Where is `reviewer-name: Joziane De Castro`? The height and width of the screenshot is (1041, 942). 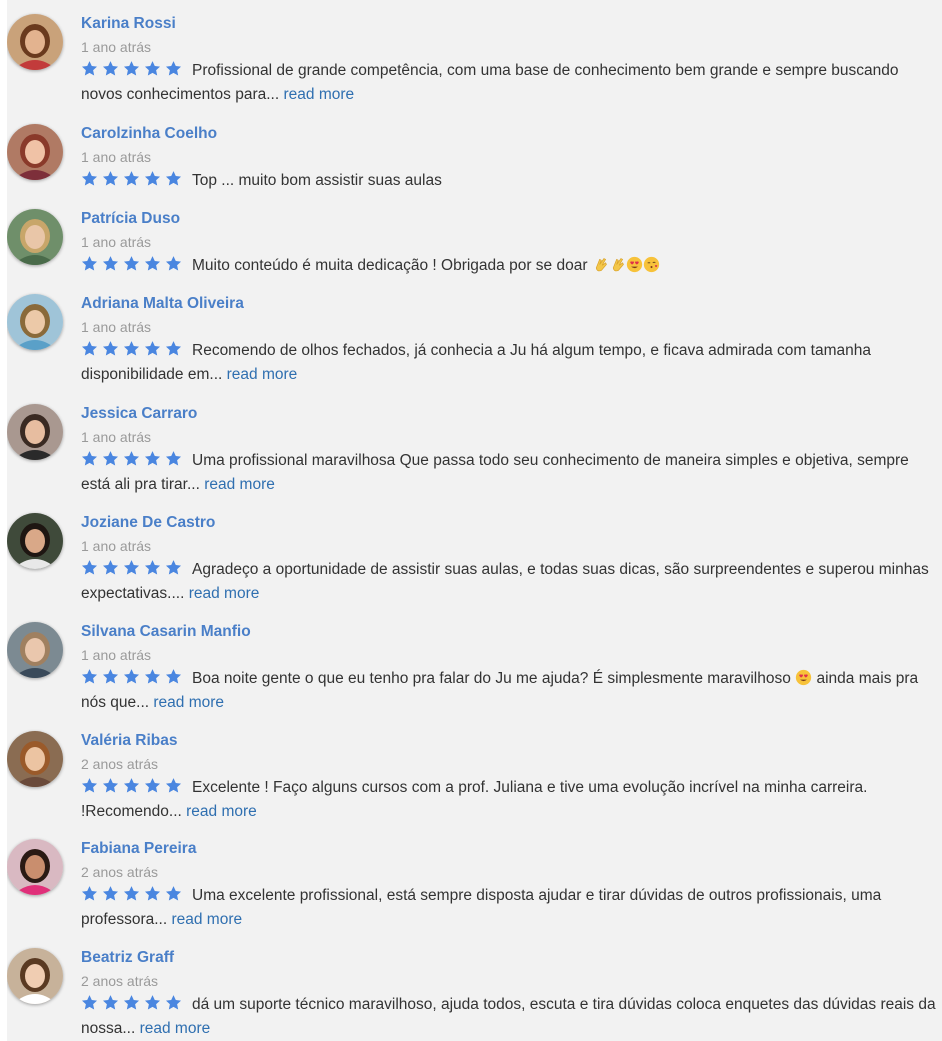 reviewer-name: Joziane De Castro is located at coordinates (148, 523).